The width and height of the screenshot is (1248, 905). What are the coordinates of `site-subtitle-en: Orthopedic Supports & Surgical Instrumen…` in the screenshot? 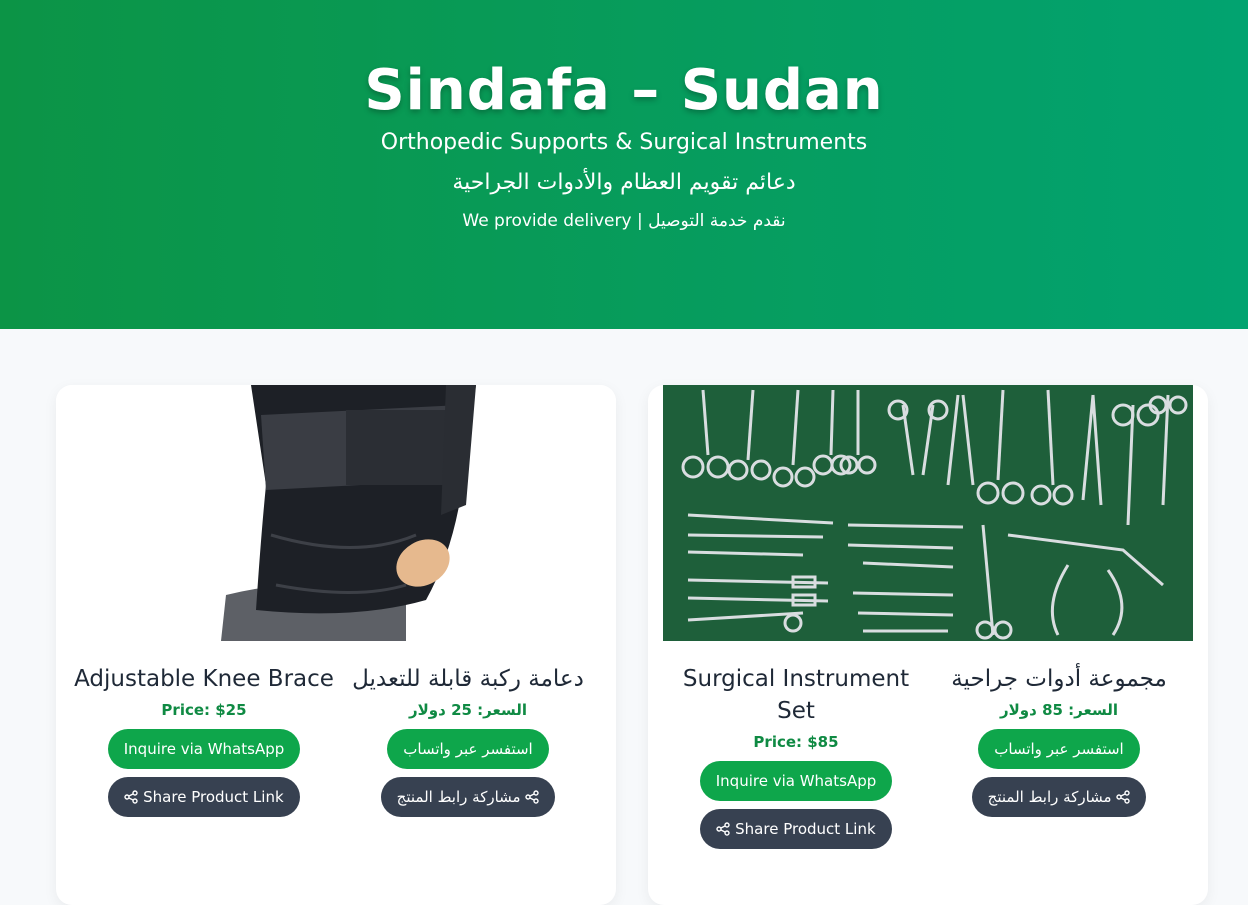 It's located at (624, 142).